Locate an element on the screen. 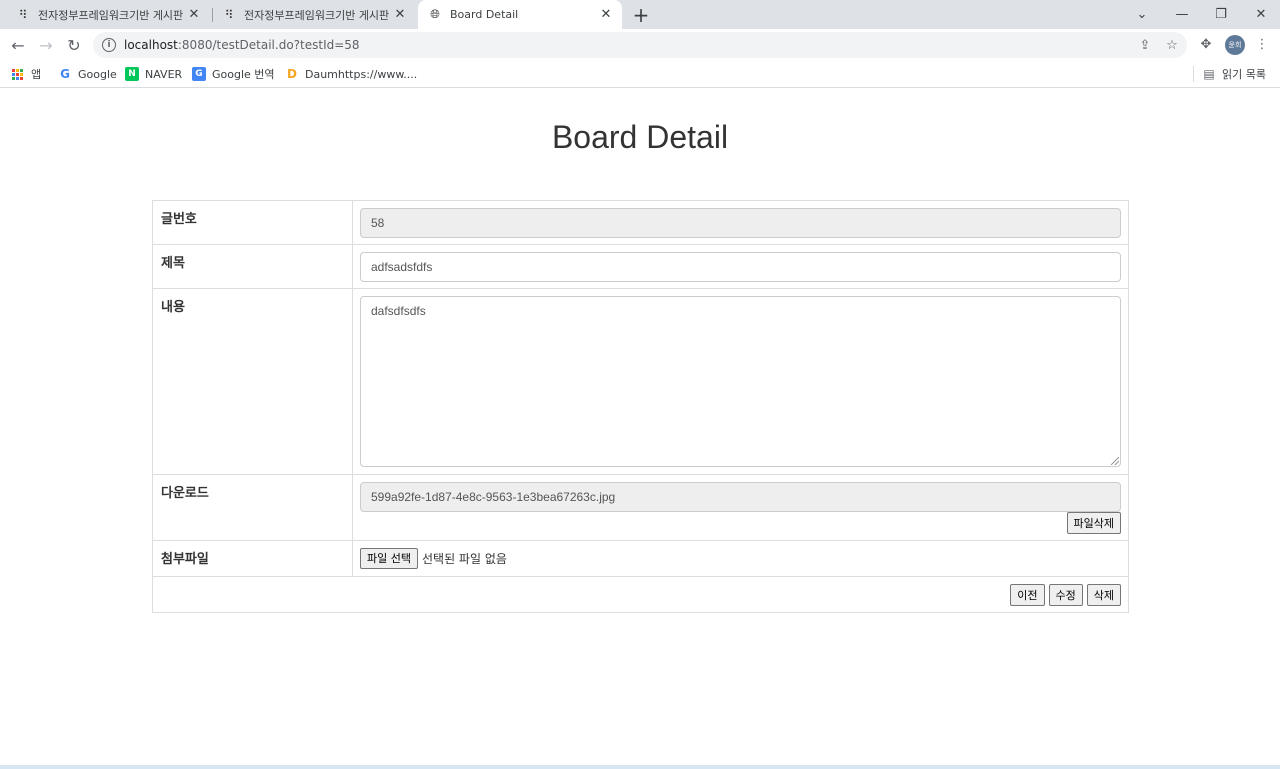  forward-button: → is located at coordinates (46, 45).